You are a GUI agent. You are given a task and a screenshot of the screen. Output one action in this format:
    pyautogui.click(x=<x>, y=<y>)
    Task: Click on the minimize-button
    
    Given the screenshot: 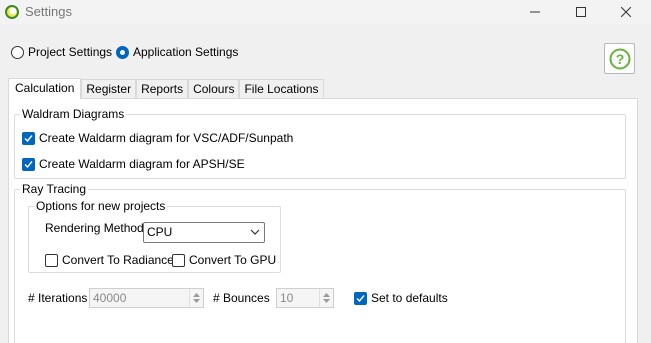 What is the action you would take?
    pyautogui.click(x=535, y=12)
    